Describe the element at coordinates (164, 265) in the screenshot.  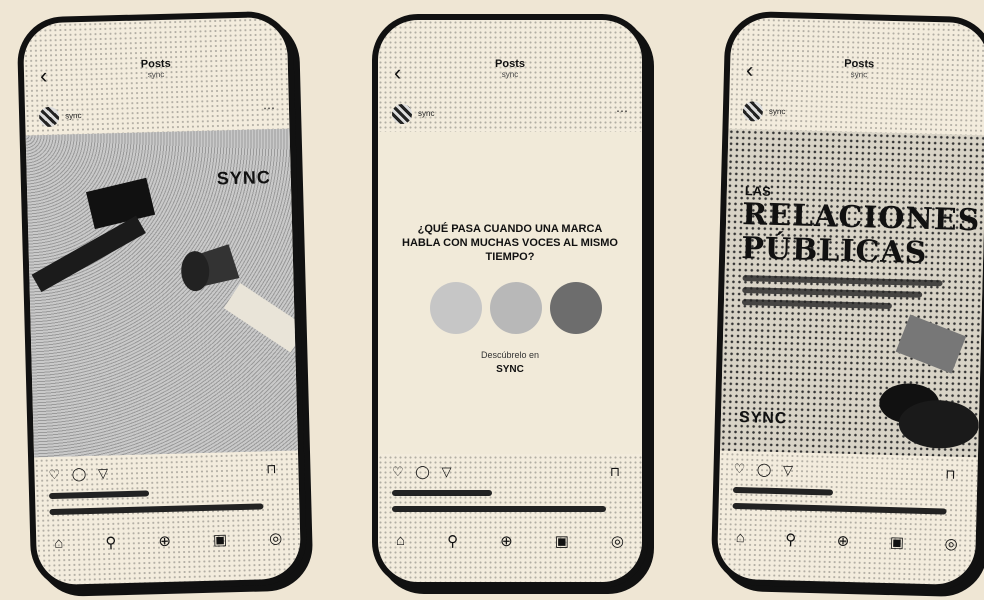
I see `megaphone-illustration` at that location.